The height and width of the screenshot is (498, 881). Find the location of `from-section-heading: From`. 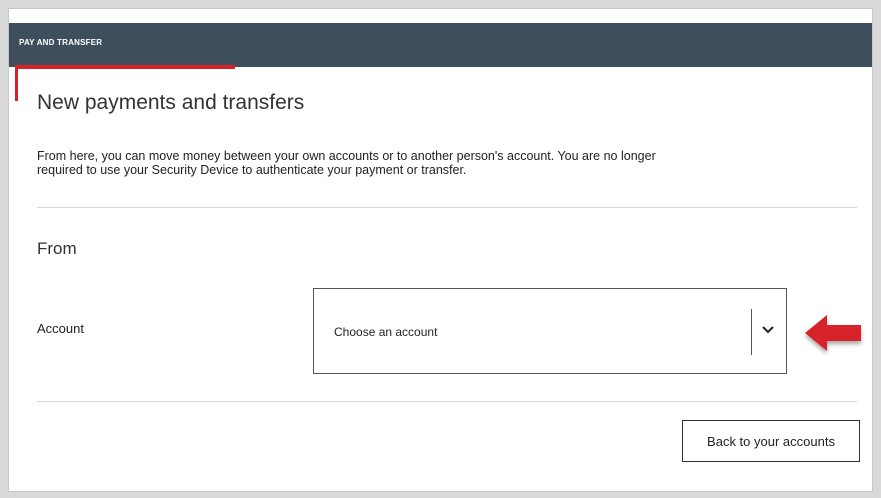

from-section-heading: From is located at coordinates (57, 248).